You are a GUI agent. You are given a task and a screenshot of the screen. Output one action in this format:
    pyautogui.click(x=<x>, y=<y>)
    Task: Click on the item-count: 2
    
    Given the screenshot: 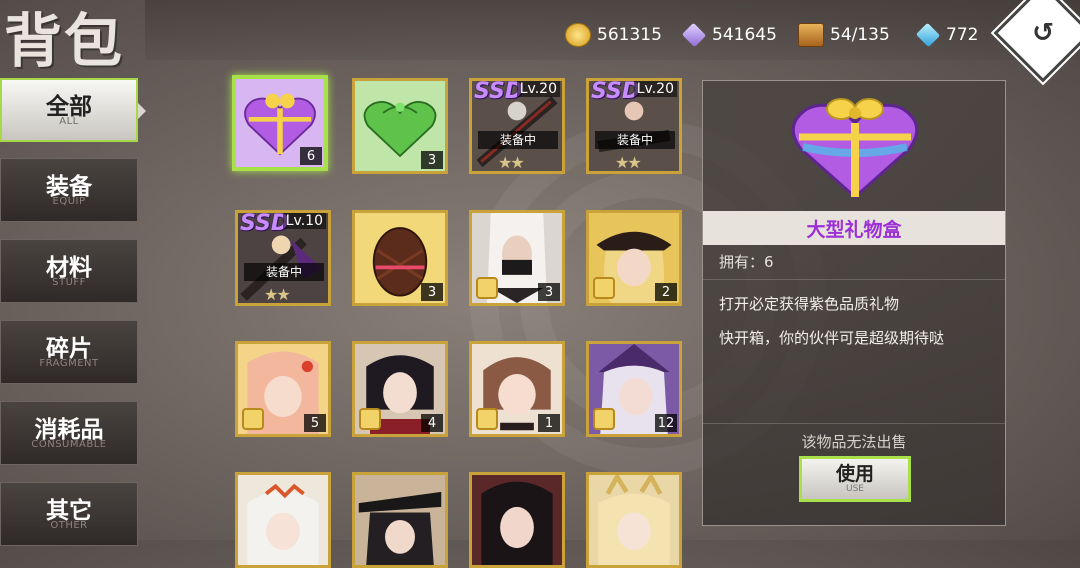 What is the action you would take?
    pyautogui.click(x=666, y=292)
    